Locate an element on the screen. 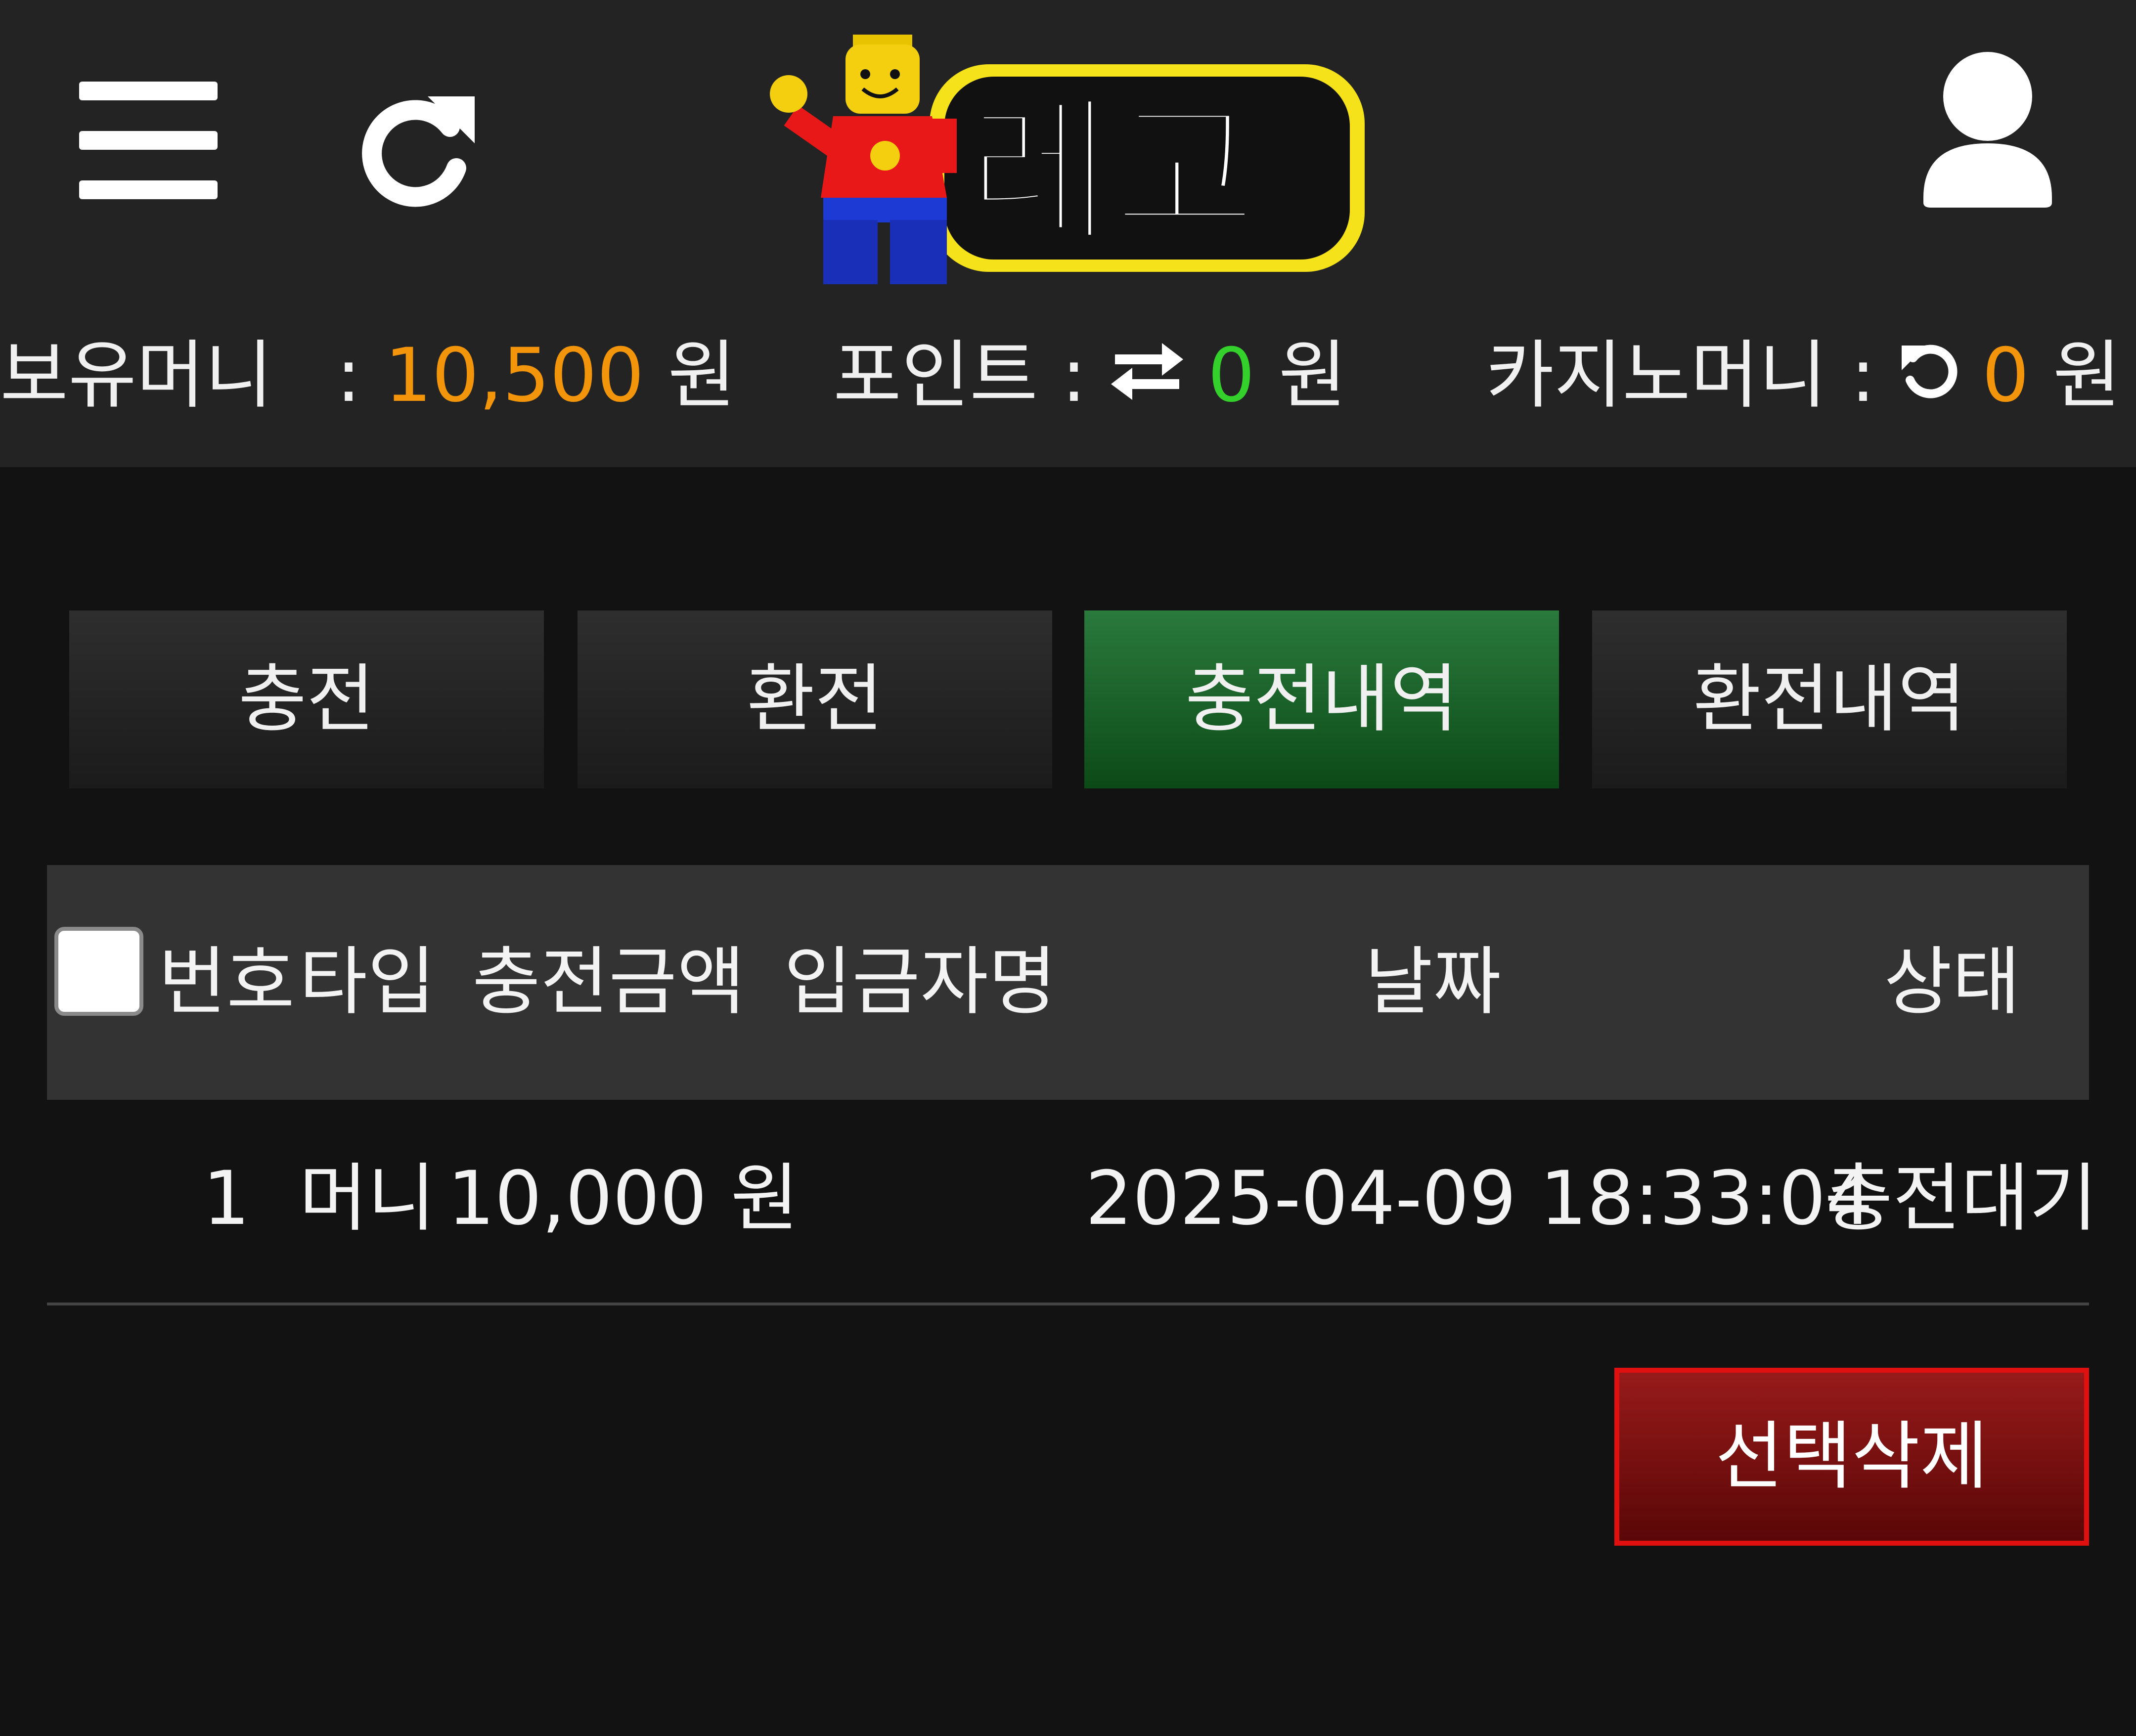 Image resolution: width=2136 pixels, height=1736 pixels. site-logo: 레고 is located at coordinates (1068, 158).